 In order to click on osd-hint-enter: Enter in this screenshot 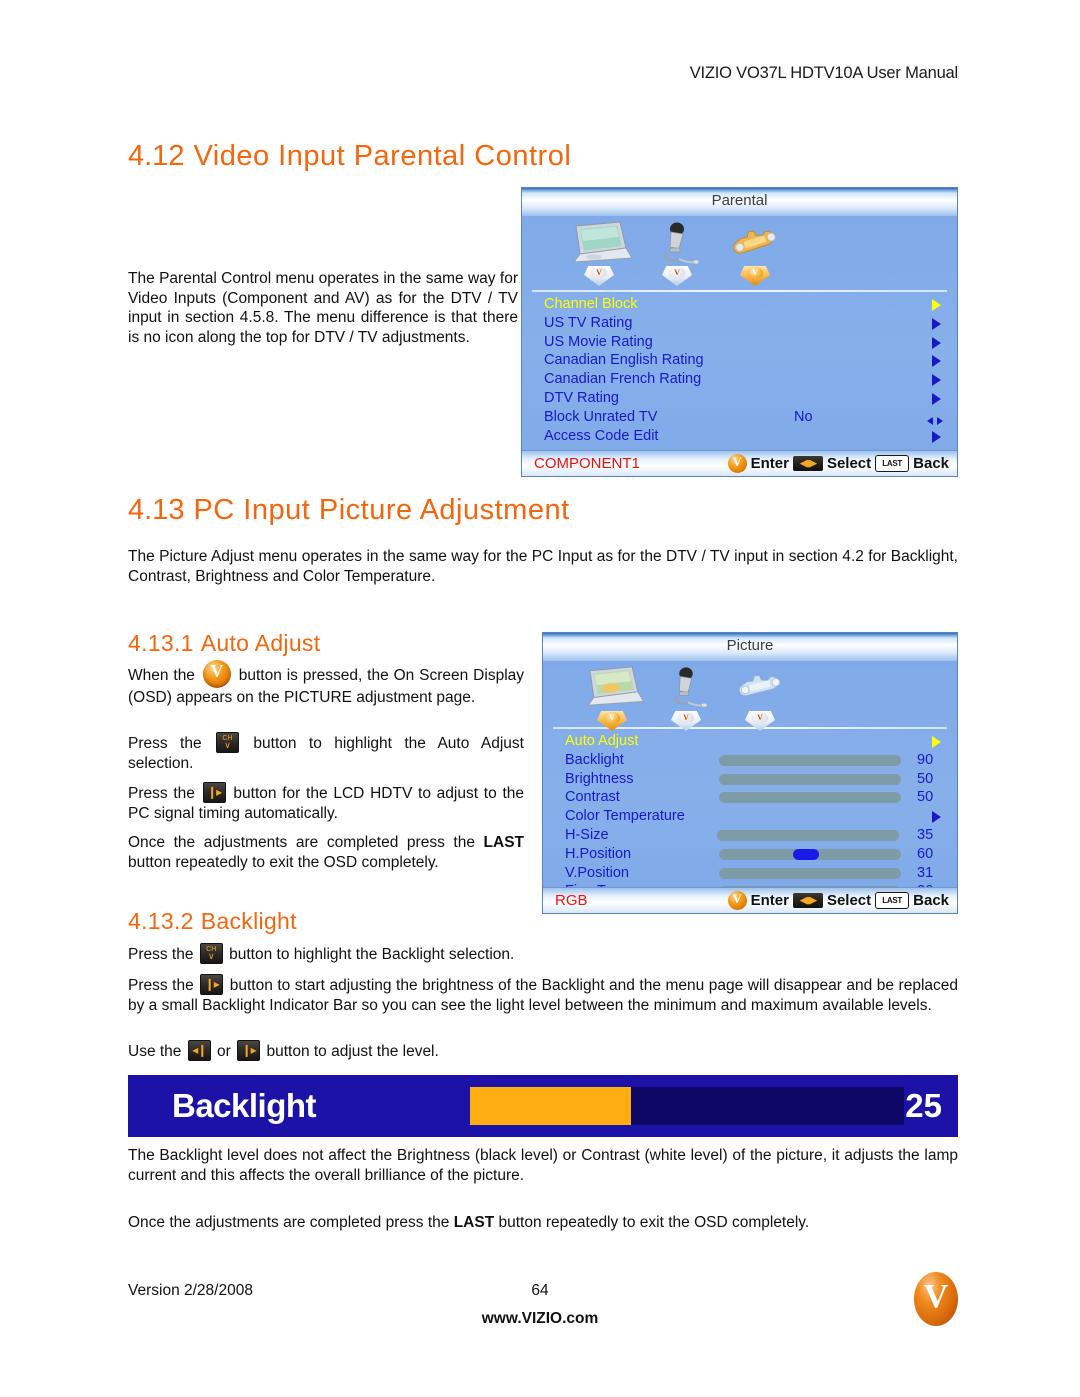, I will do `click(769, 463)`.